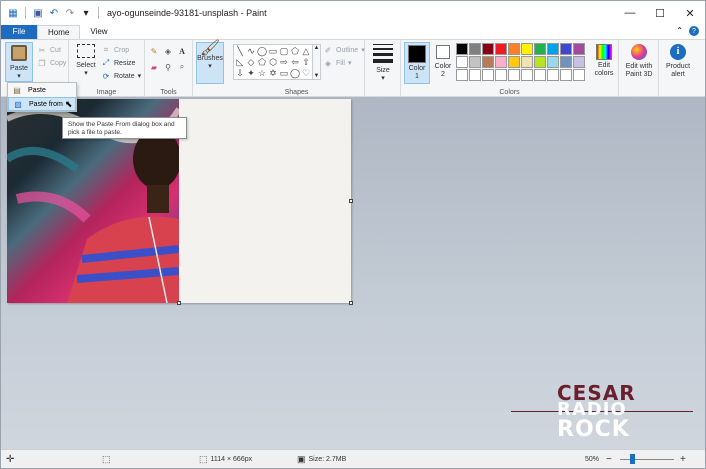 The image size is (706, 469). Describe the element at coordinates (262, 62) in the screenshot. I see `pentagon-shape-icon: ⬠` at that location.